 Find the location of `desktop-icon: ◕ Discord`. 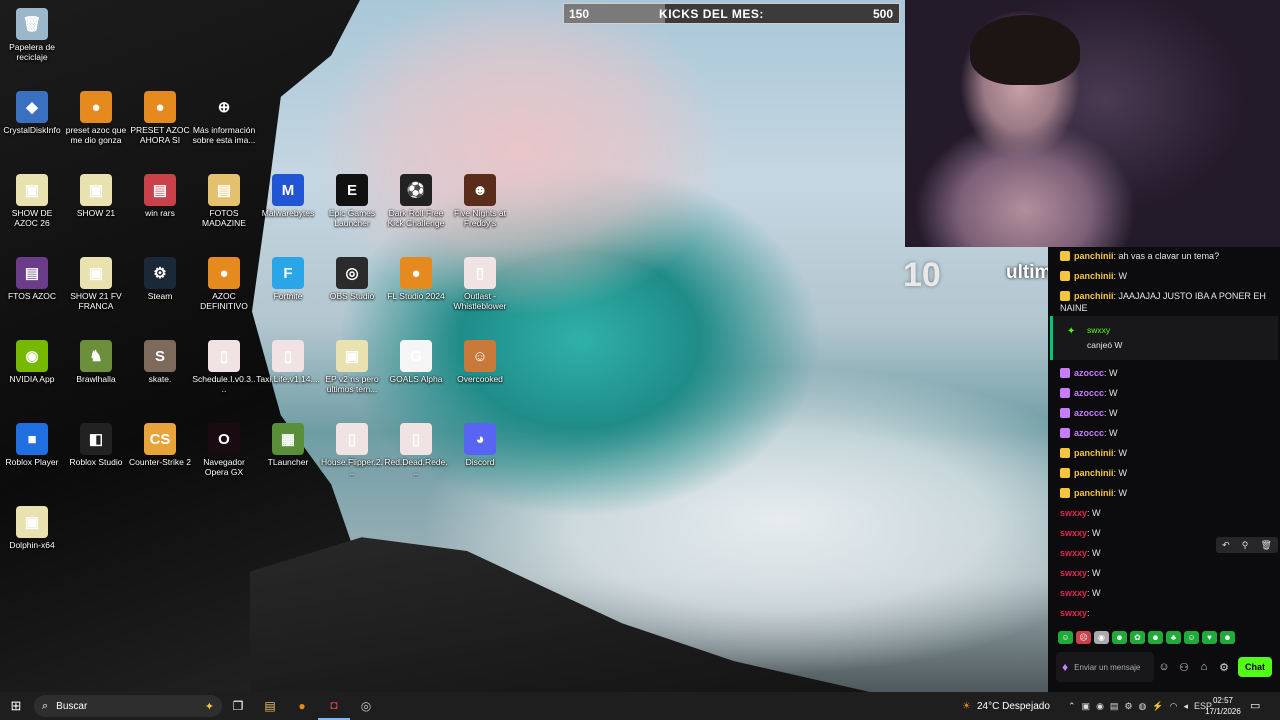

desktop-icon: ◕ Discord is located at coordinates (480, 457).